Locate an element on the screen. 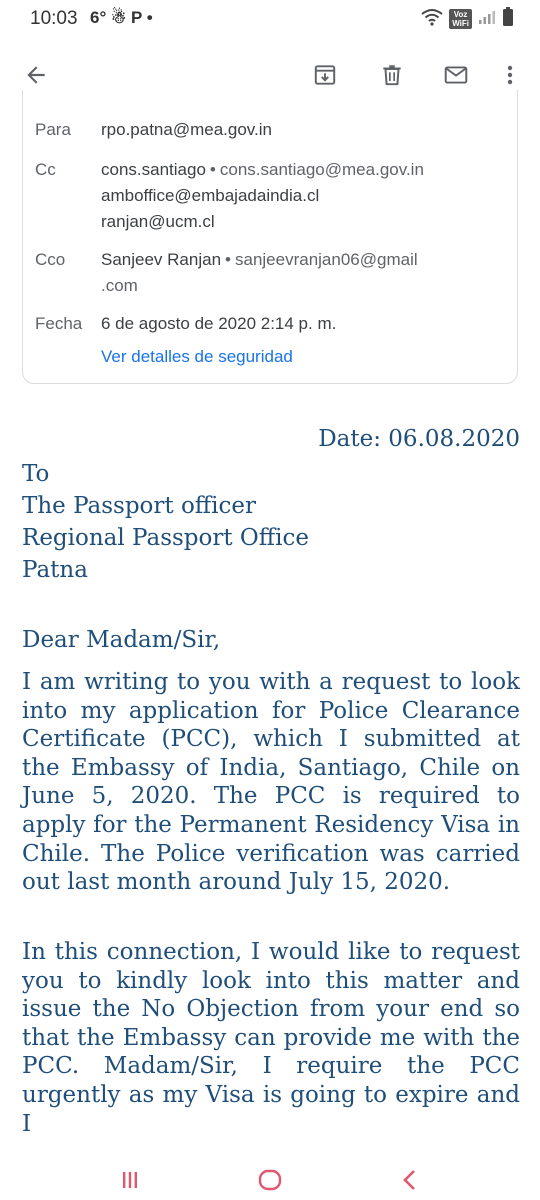 The width and height of the screenshot is (540, 1200). nav-back-icon is located at coordinates (409, 1180).